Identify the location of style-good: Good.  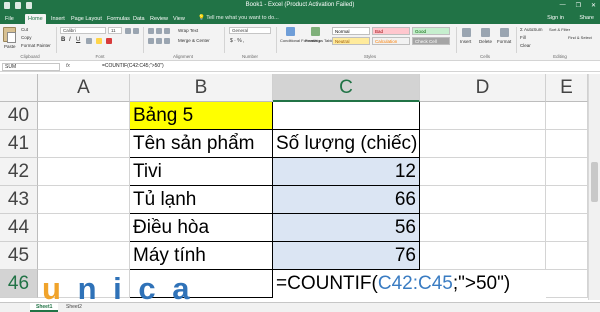
(431, 31).